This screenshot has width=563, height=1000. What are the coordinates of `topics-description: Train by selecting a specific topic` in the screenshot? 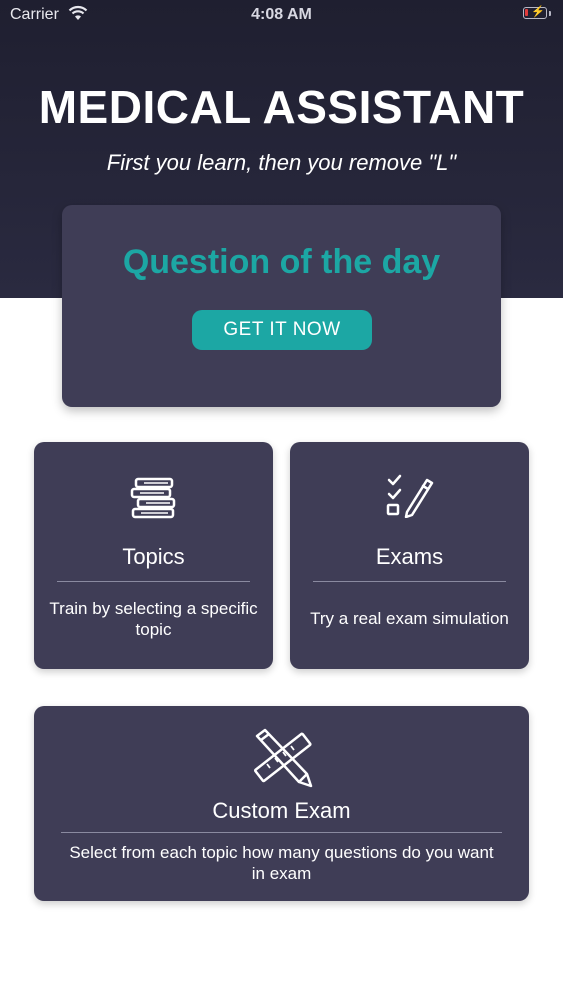 It's located at (153, 619).